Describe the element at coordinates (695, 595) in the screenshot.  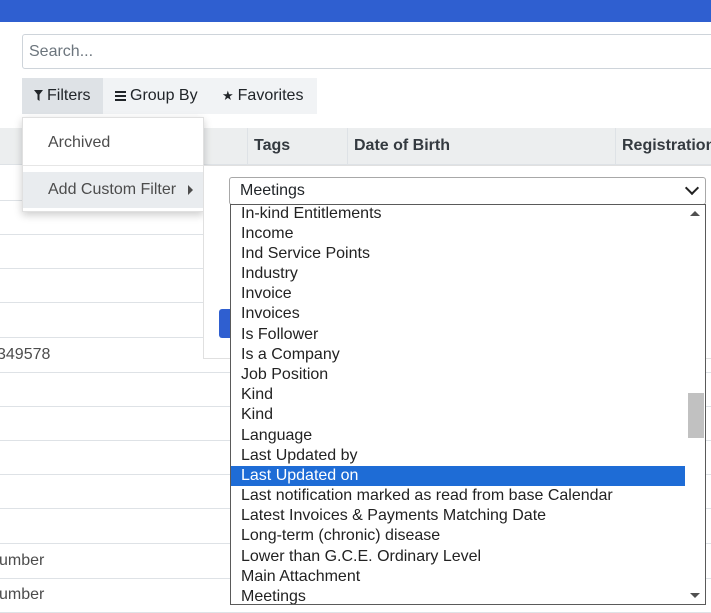
I see `scroll-down-arrow-icon` at that location.